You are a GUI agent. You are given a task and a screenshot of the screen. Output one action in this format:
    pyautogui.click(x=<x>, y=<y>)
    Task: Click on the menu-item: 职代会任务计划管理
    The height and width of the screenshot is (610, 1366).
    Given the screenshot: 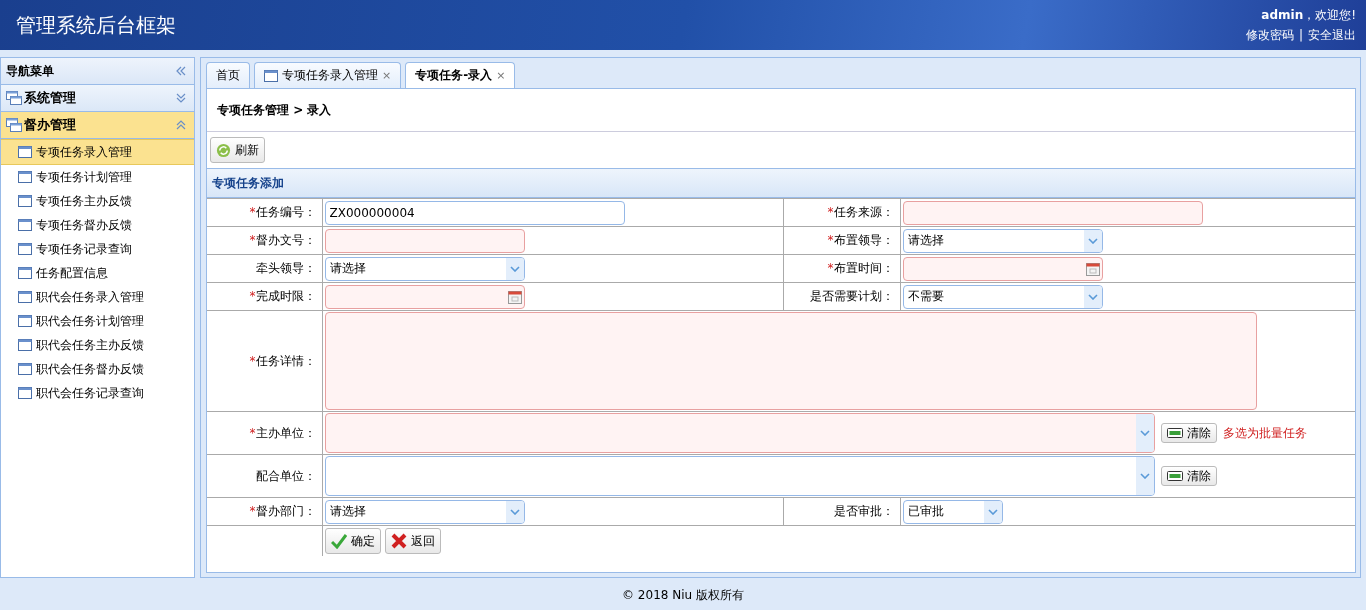 What is the action you would take?
    pyautogui.click(x=97, y=321)
    